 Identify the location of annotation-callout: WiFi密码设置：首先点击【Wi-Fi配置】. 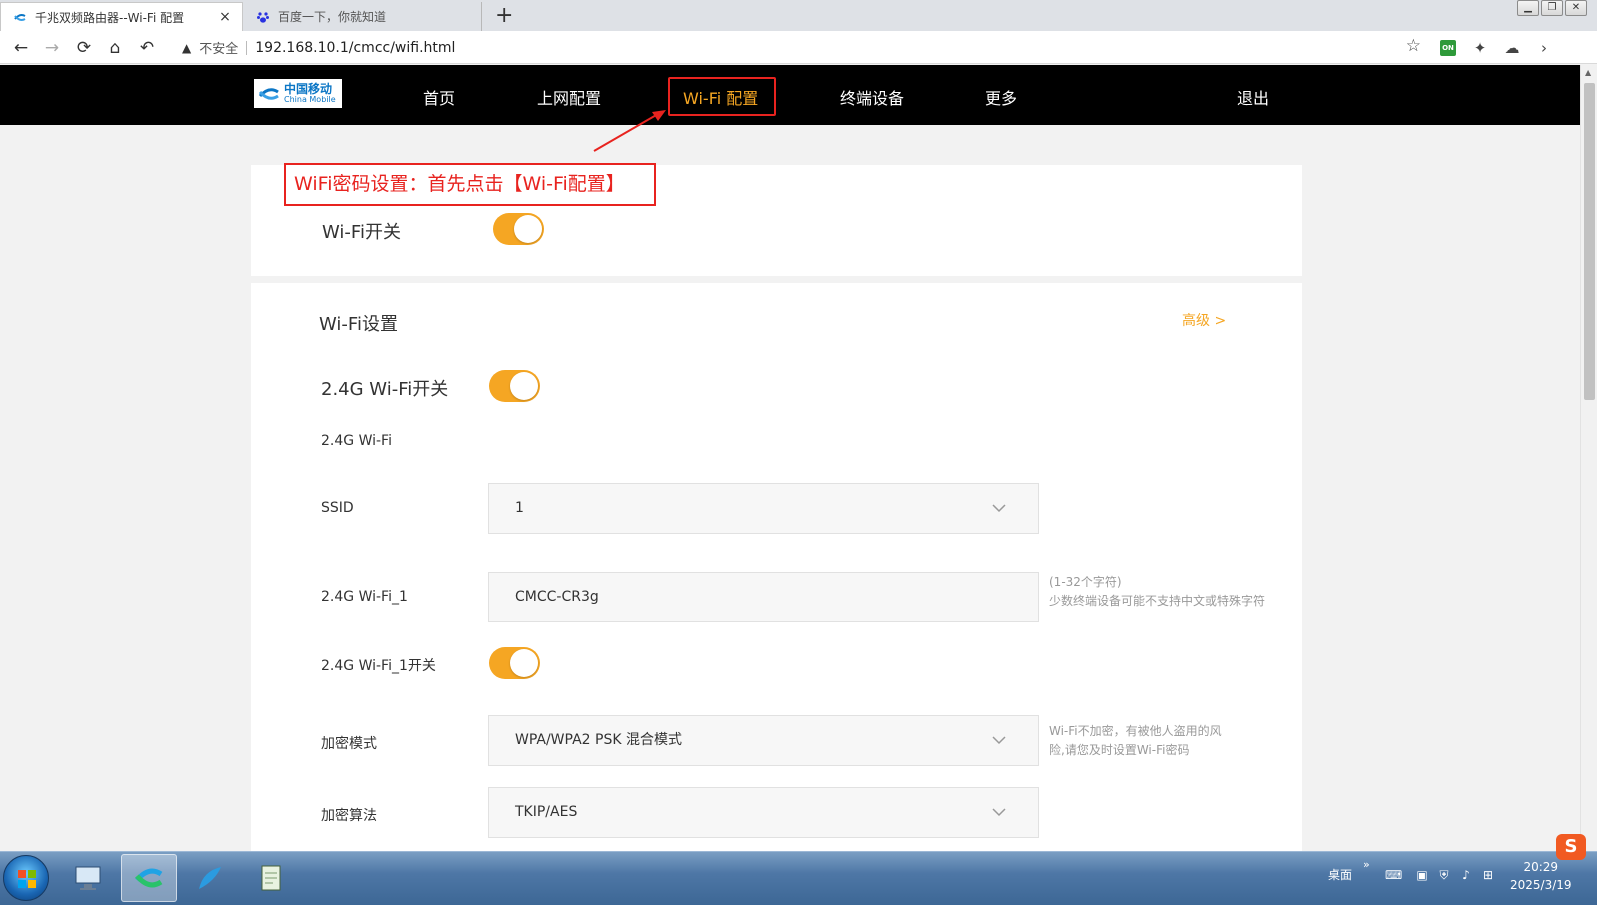
(470, 184).